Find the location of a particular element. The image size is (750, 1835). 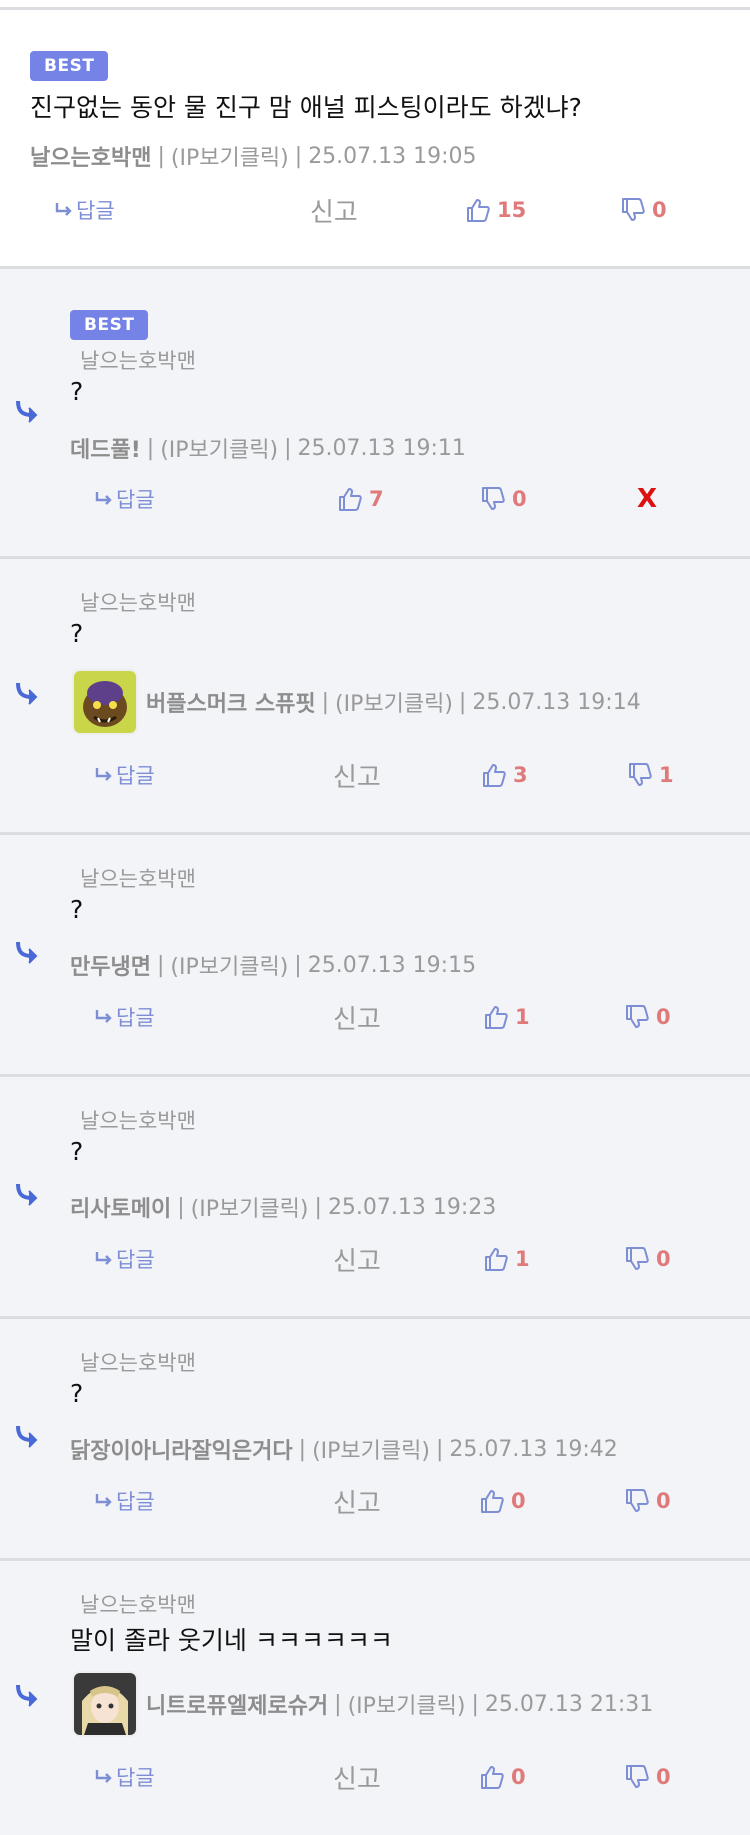

like-button: 3 is located at coordinates (504, 775).